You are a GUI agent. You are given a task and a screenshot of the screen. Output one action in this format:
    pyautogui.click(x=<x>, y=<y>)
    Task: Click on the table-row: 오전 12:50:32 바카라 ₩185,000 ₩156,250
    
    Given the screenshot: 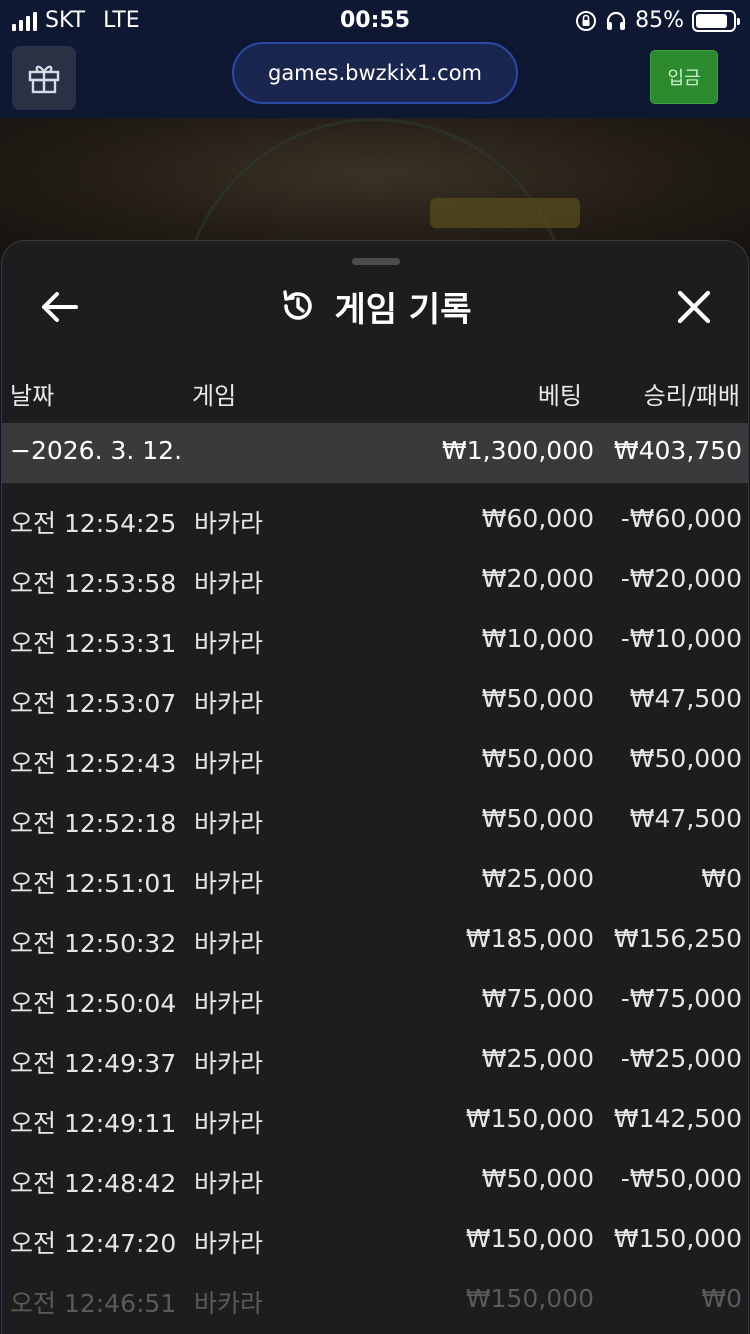 What is the action you would take?
    pyautogui.click(x=375, y=939)
    